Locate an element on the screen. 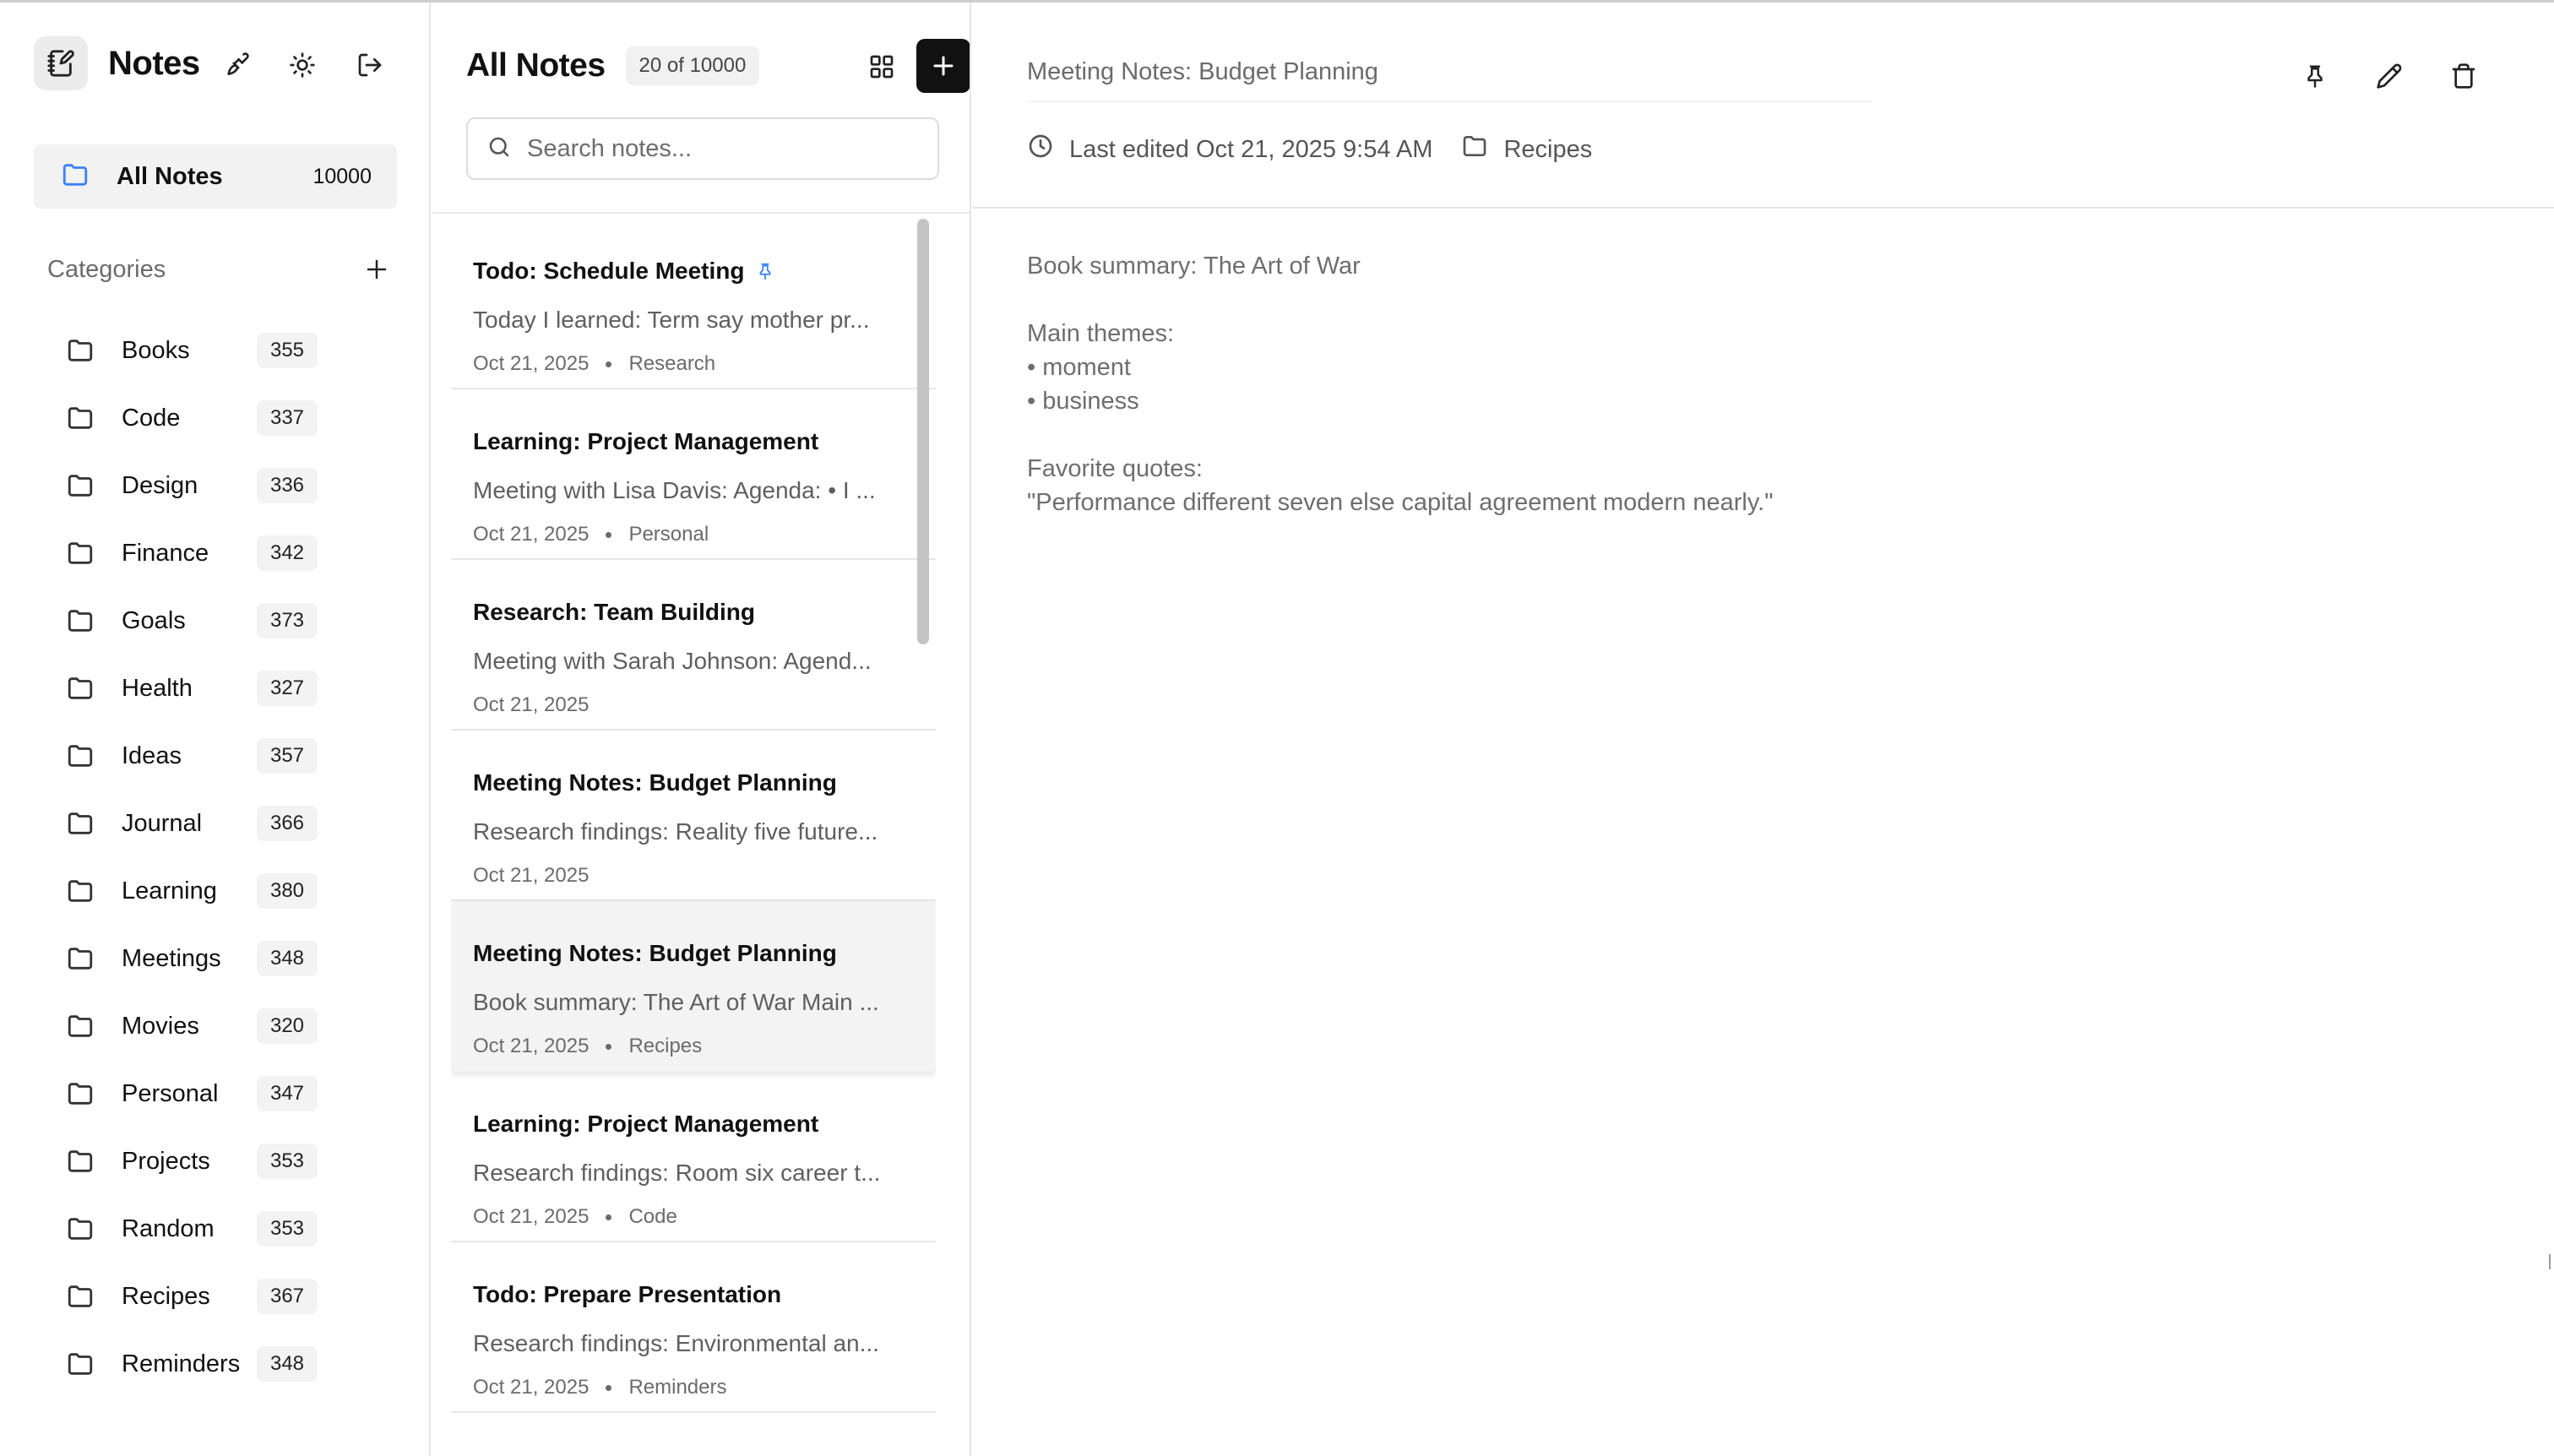  note-meta: Oct 21, 2025 Reminders is located at coordinates (704, 1387).